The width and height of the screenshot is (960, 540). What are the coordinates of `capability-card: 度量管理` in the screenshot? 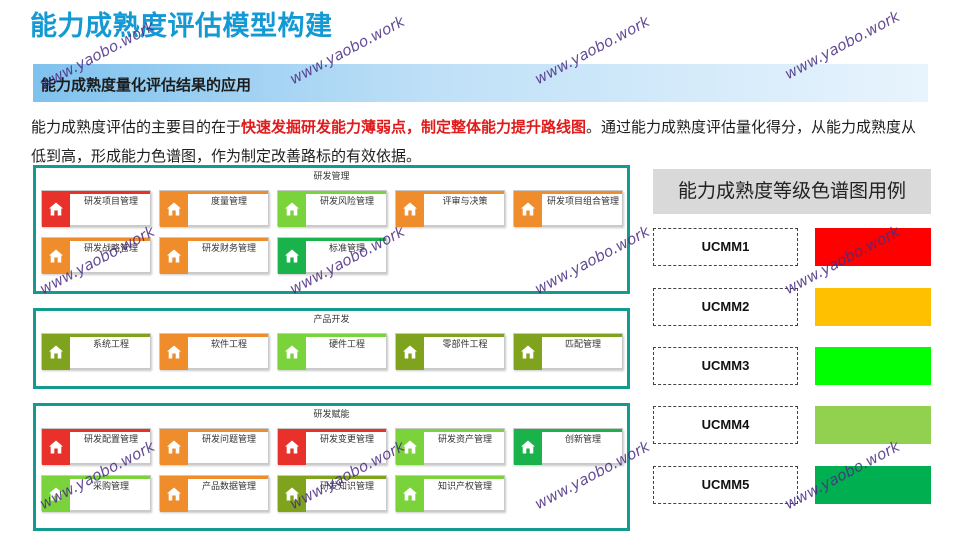 It's located at (214, 208).